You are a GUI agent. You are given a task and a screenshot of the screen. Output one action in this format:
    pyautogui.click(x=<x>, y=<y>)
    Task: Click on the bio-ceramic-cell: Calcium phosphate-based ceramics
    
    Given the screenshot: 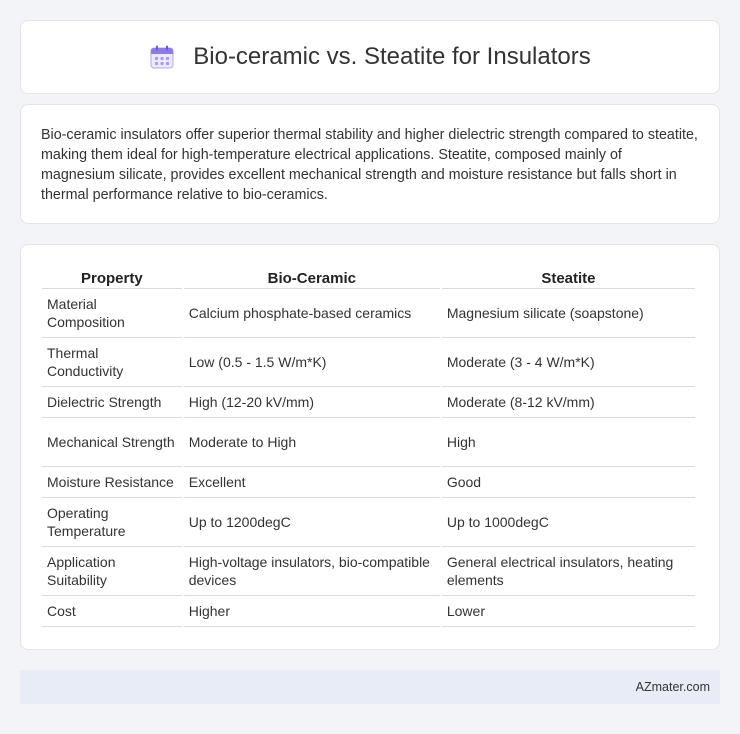 What is the action you would take?
    pyautogui.click(x=311, y=313)
    